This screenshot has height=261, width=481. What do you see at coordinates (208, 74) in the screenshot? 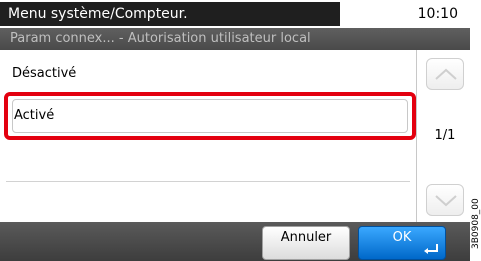
I see `list-item-desactive: Désactivé` at bounding box center [208, 74].